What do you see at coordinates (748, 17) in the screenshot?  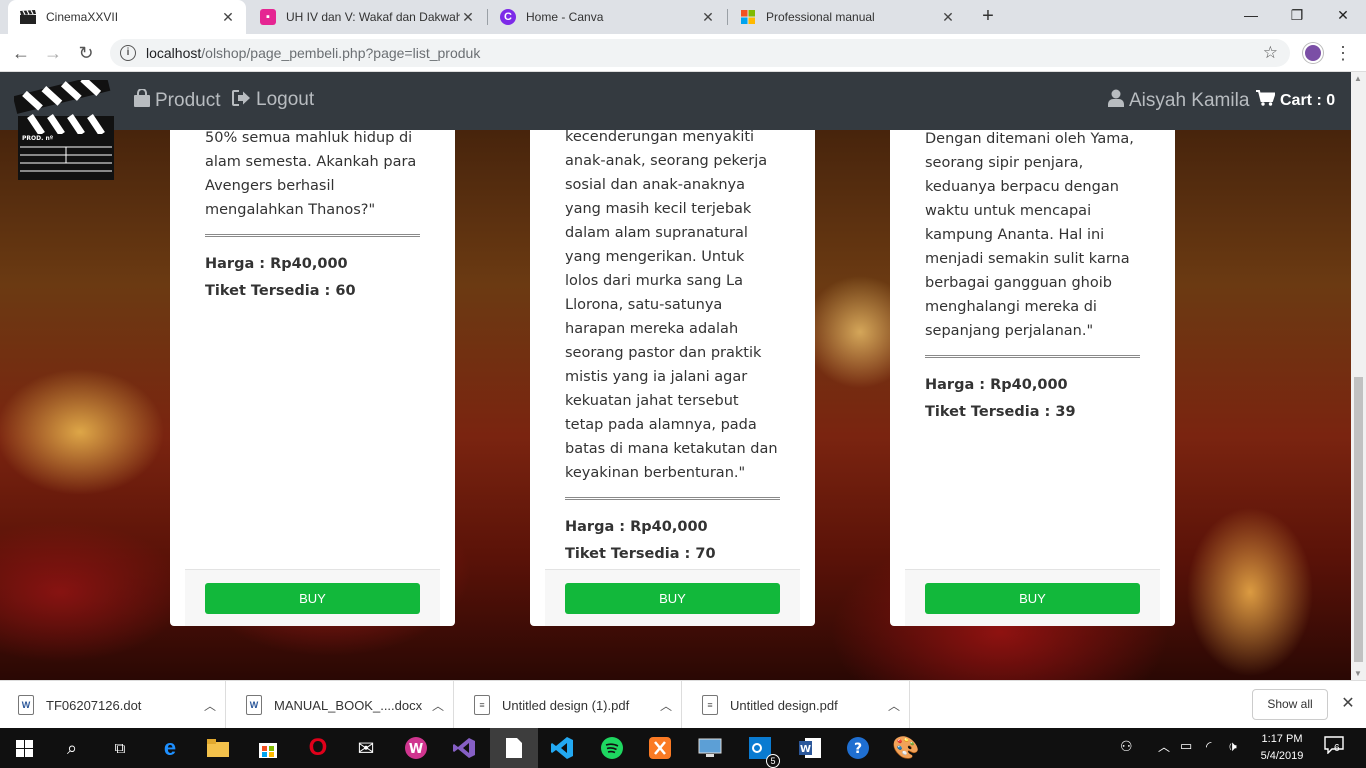 I see `microsoft-icon` at bounding box center [748, 17].